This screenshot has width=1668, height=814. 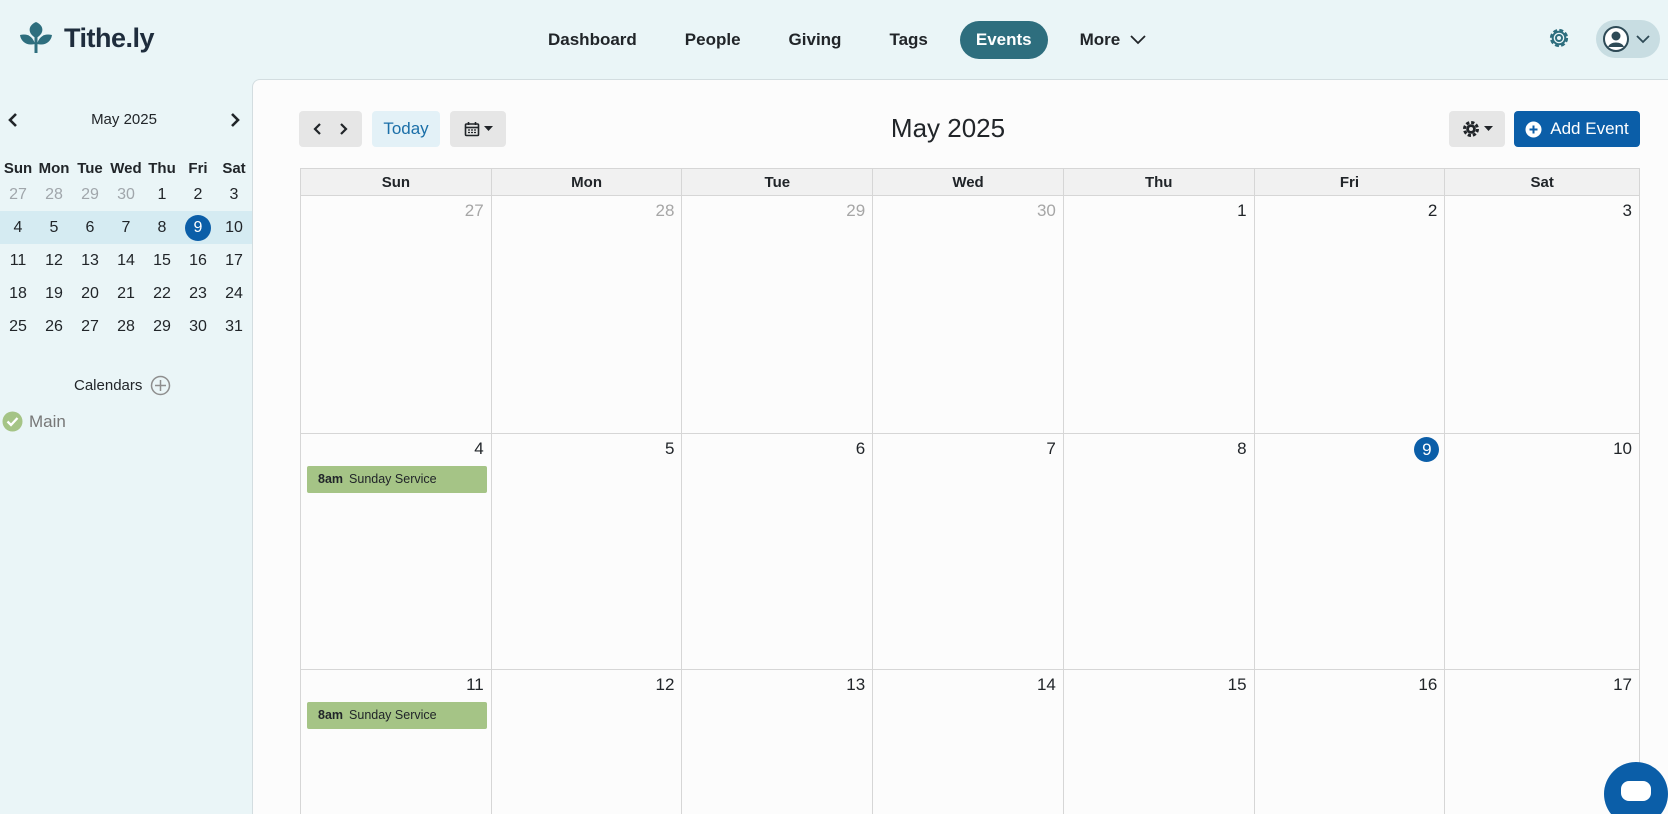 I want to click on day-cell: 14, so click(x=968, y=742).